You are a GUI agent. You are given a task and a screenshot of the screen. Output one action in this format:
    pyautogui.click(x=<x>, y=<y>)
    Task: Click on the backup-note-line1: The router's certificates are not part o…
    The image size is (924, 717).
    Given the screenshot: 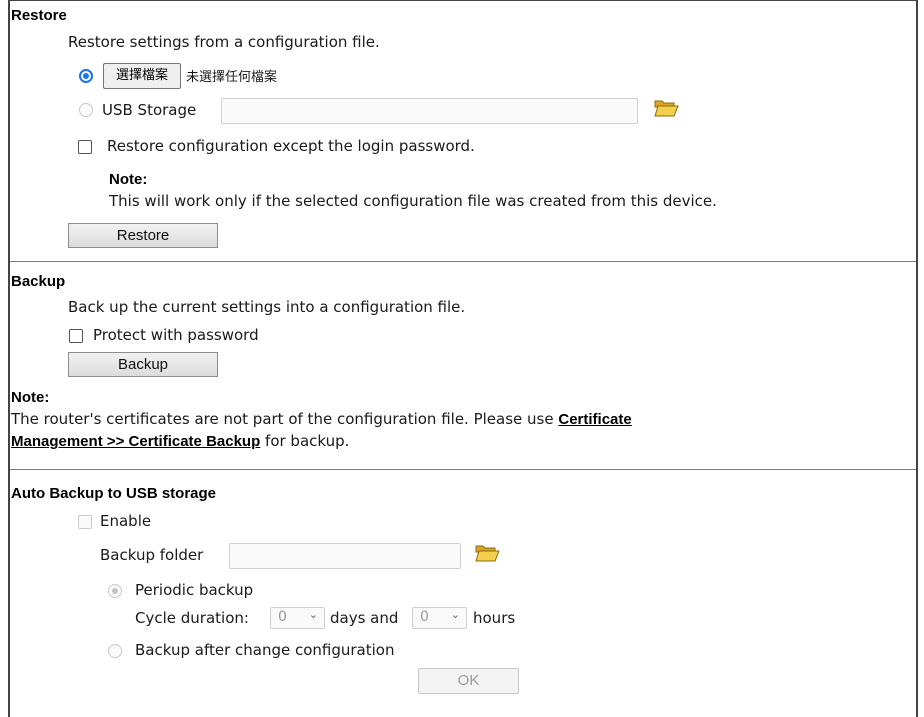 What is the action you would take?
    pyautogui.click(x=321, y=419)
    